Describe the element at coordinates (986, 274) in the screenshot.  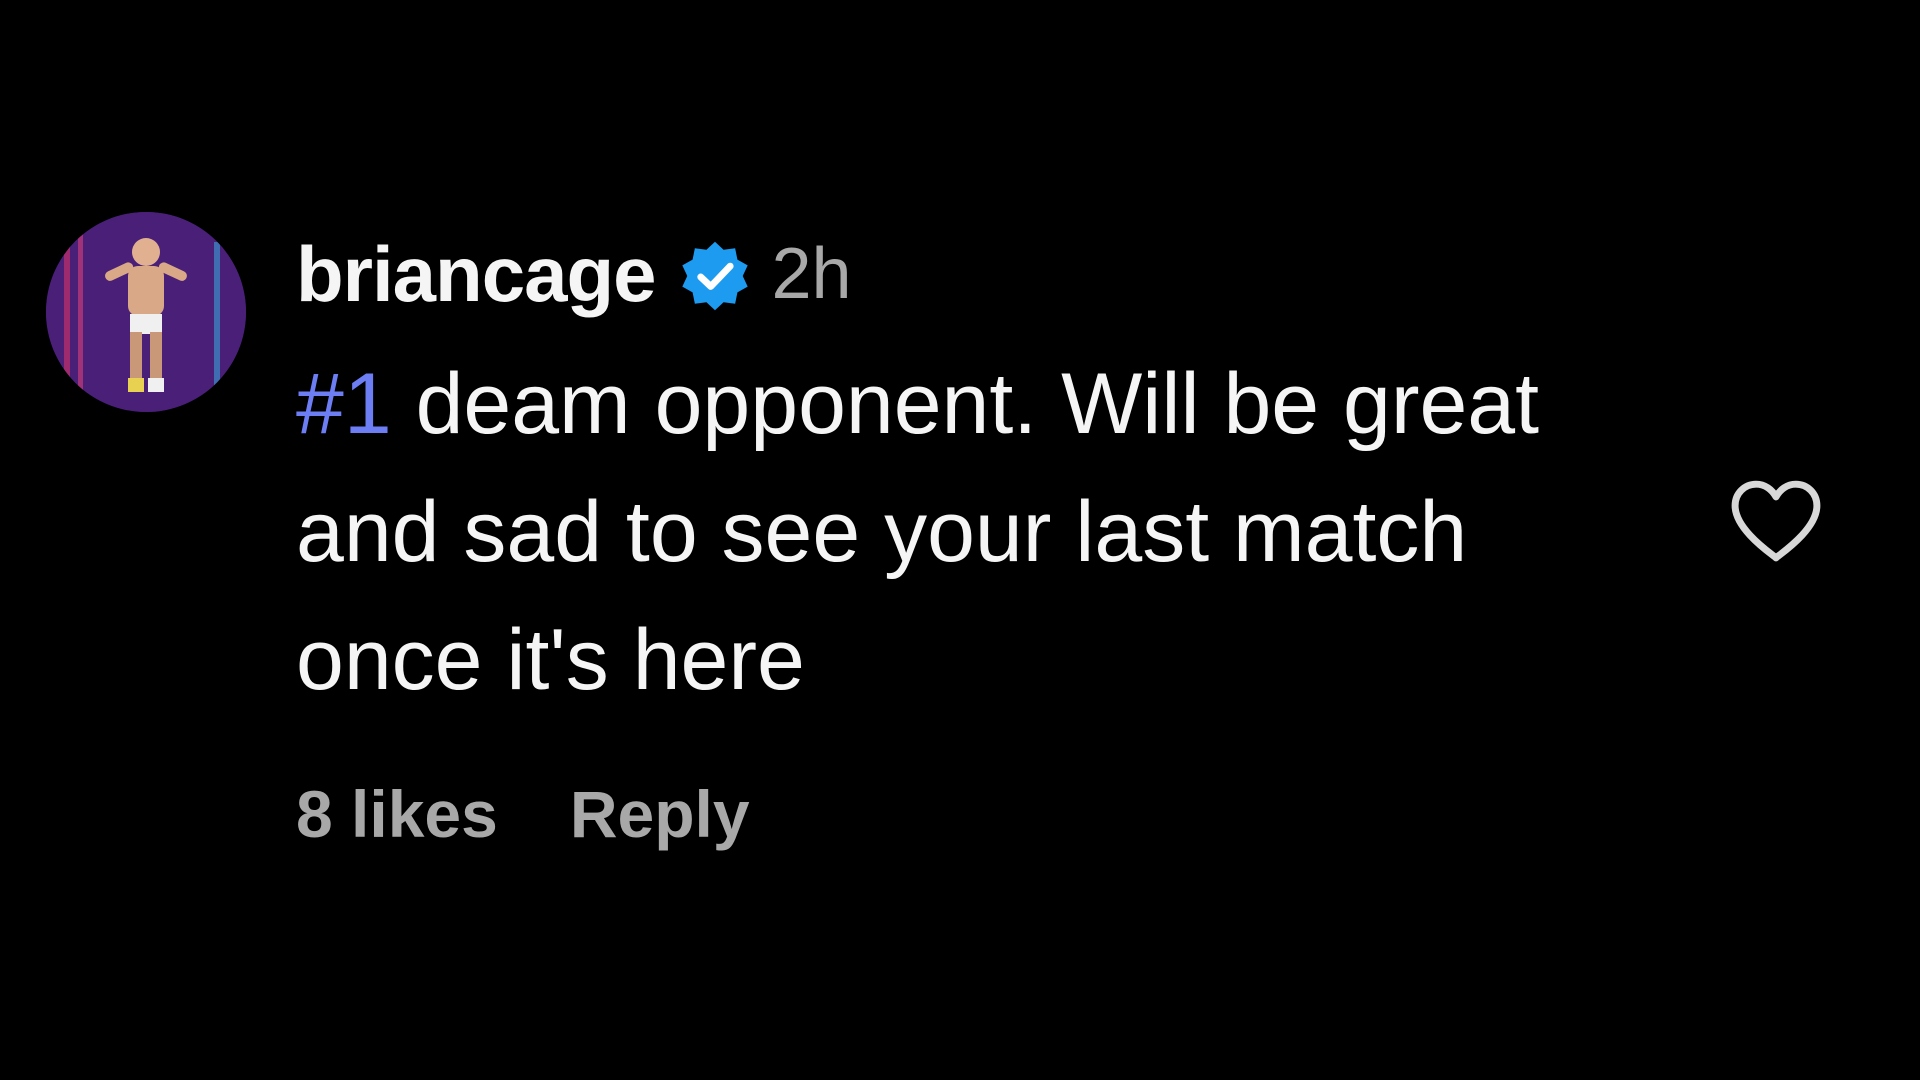
I see `comment-header: briancage 2h` at that location.